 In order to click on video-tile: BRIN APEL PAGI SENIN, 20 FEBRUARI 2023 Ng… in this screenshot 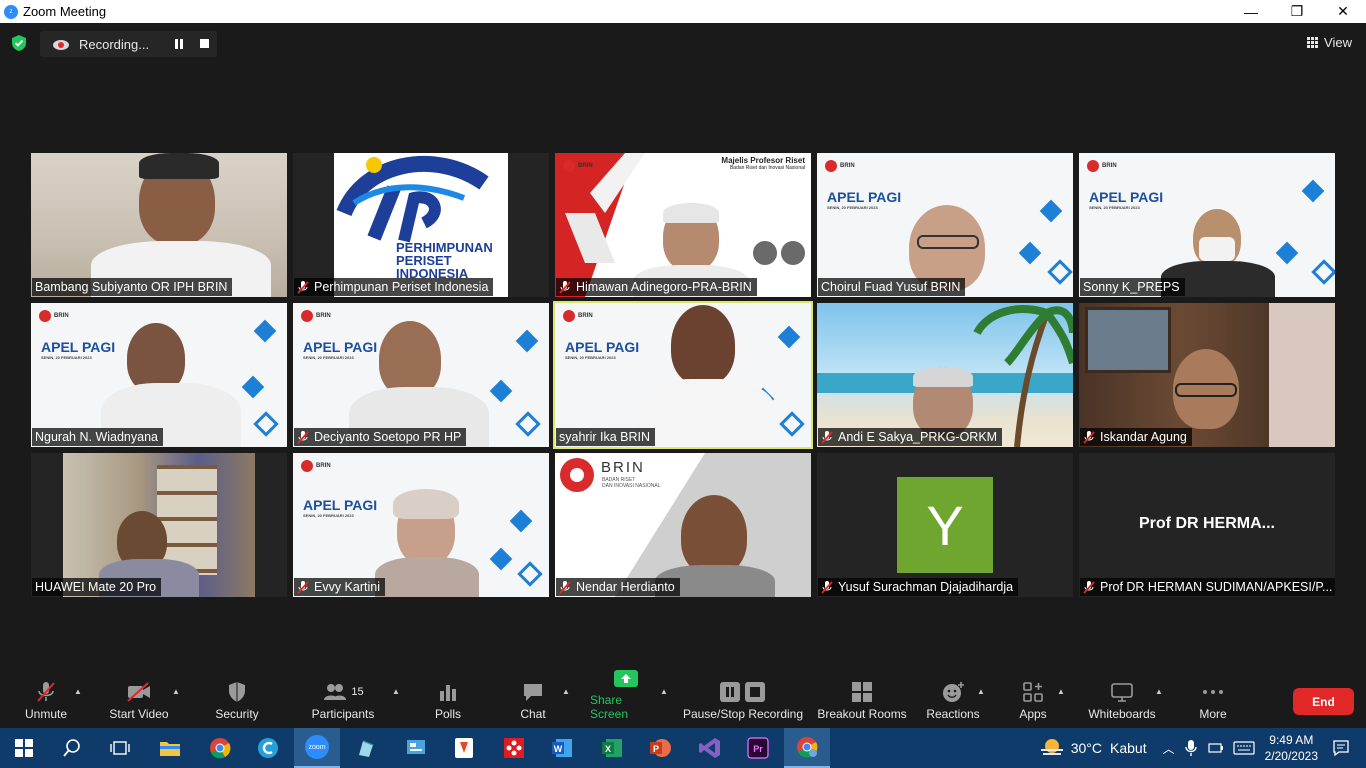, I will do `click(159, 375)`.